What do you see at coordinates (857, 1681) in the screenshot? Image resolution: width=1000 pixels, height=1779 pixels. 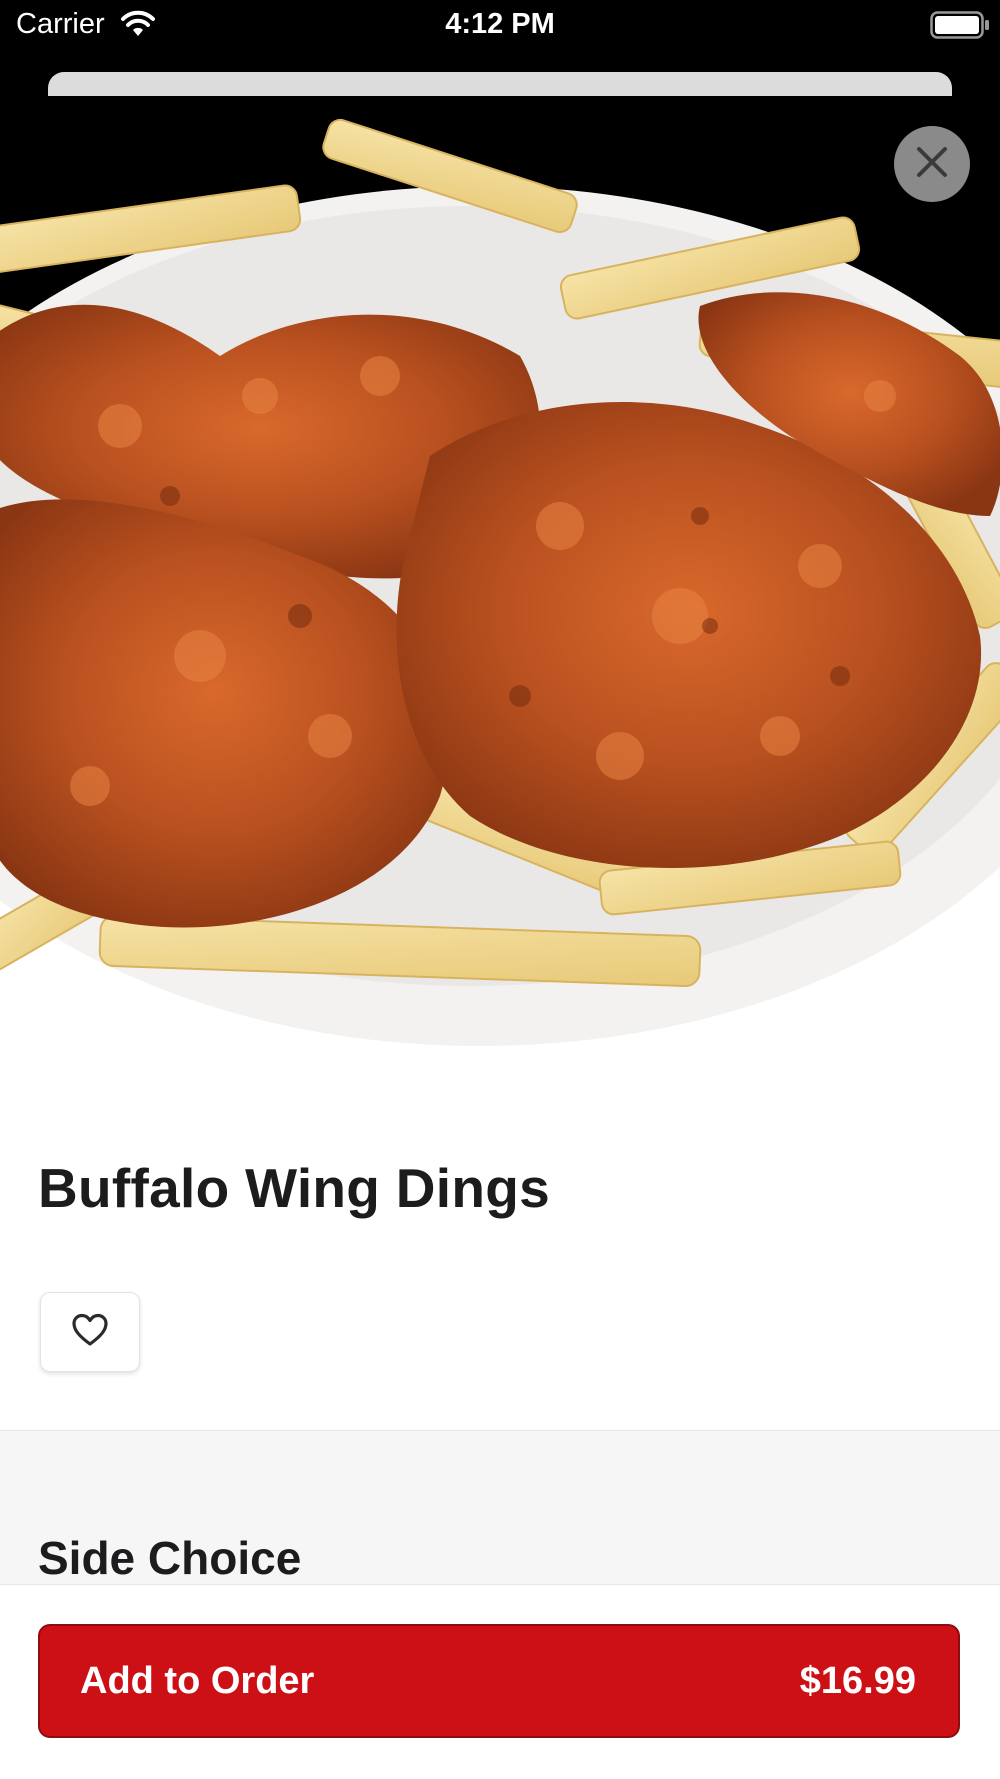 I see `price-label: $16.99` at bounding box center [857, 1681].